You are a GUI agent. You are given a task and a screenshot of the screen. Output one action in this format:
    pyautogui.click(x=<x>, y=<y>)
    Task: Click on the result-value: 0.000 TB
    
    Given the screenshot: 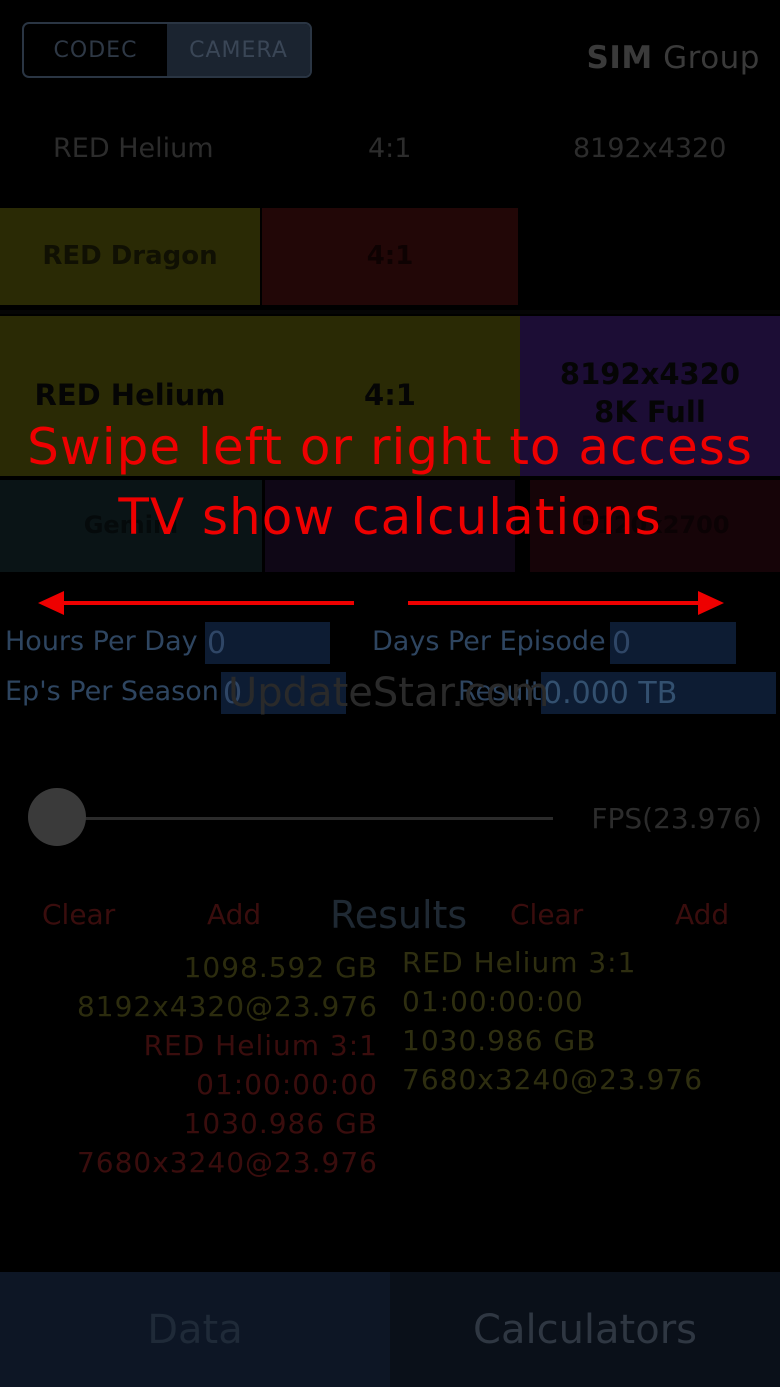 What is the action you would take?
    pyautogui.click(x=658, y=693)
    